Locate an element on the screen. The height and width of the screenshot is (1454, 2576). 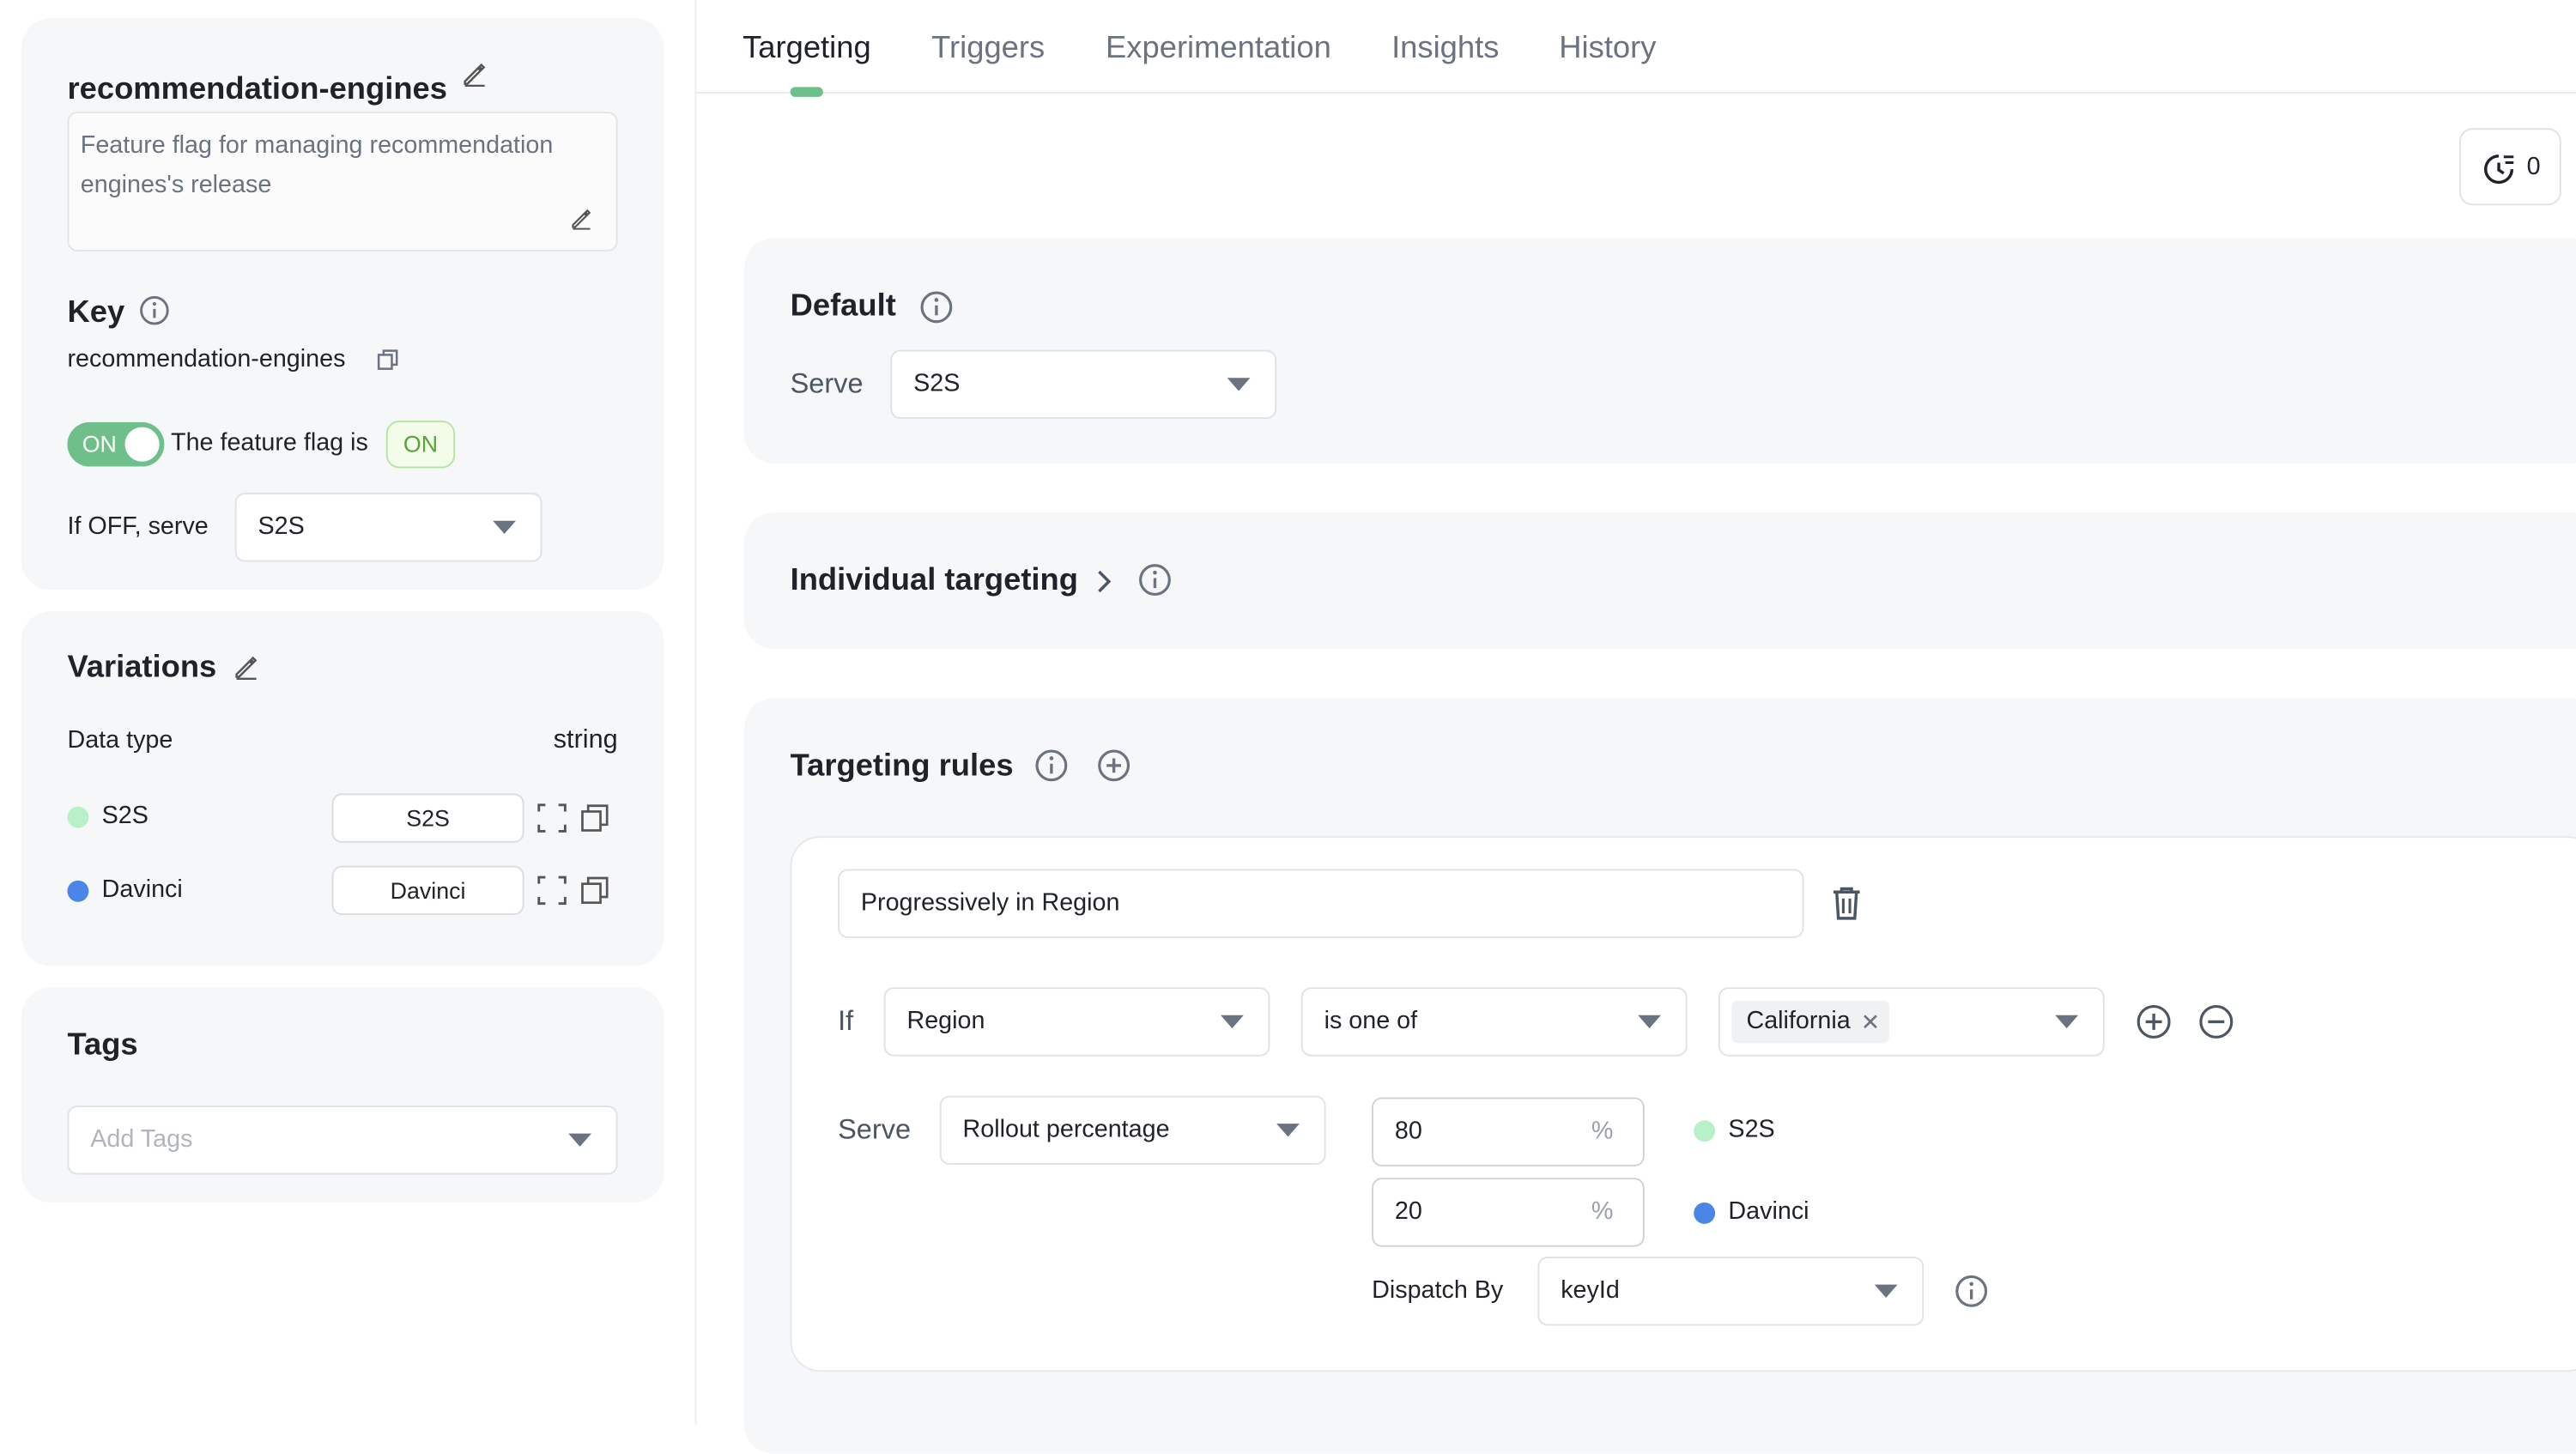
individual-targeting-panel: Individual targeting is located at coordinates (1659, 580).